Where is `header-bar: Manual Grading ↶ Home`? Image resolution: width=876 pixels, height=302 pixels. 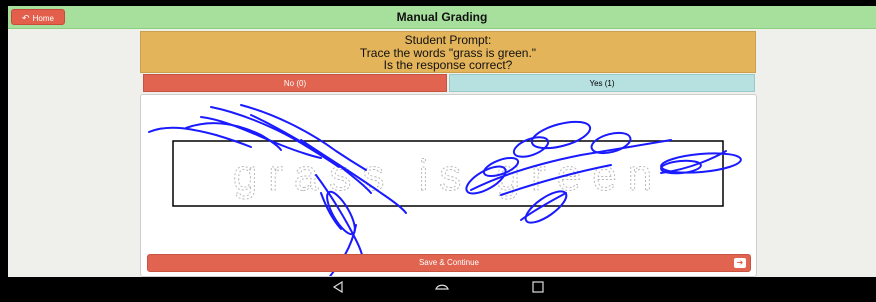 header-bar: Manual Grading ↶ Home is located at coordinates (442, 17).